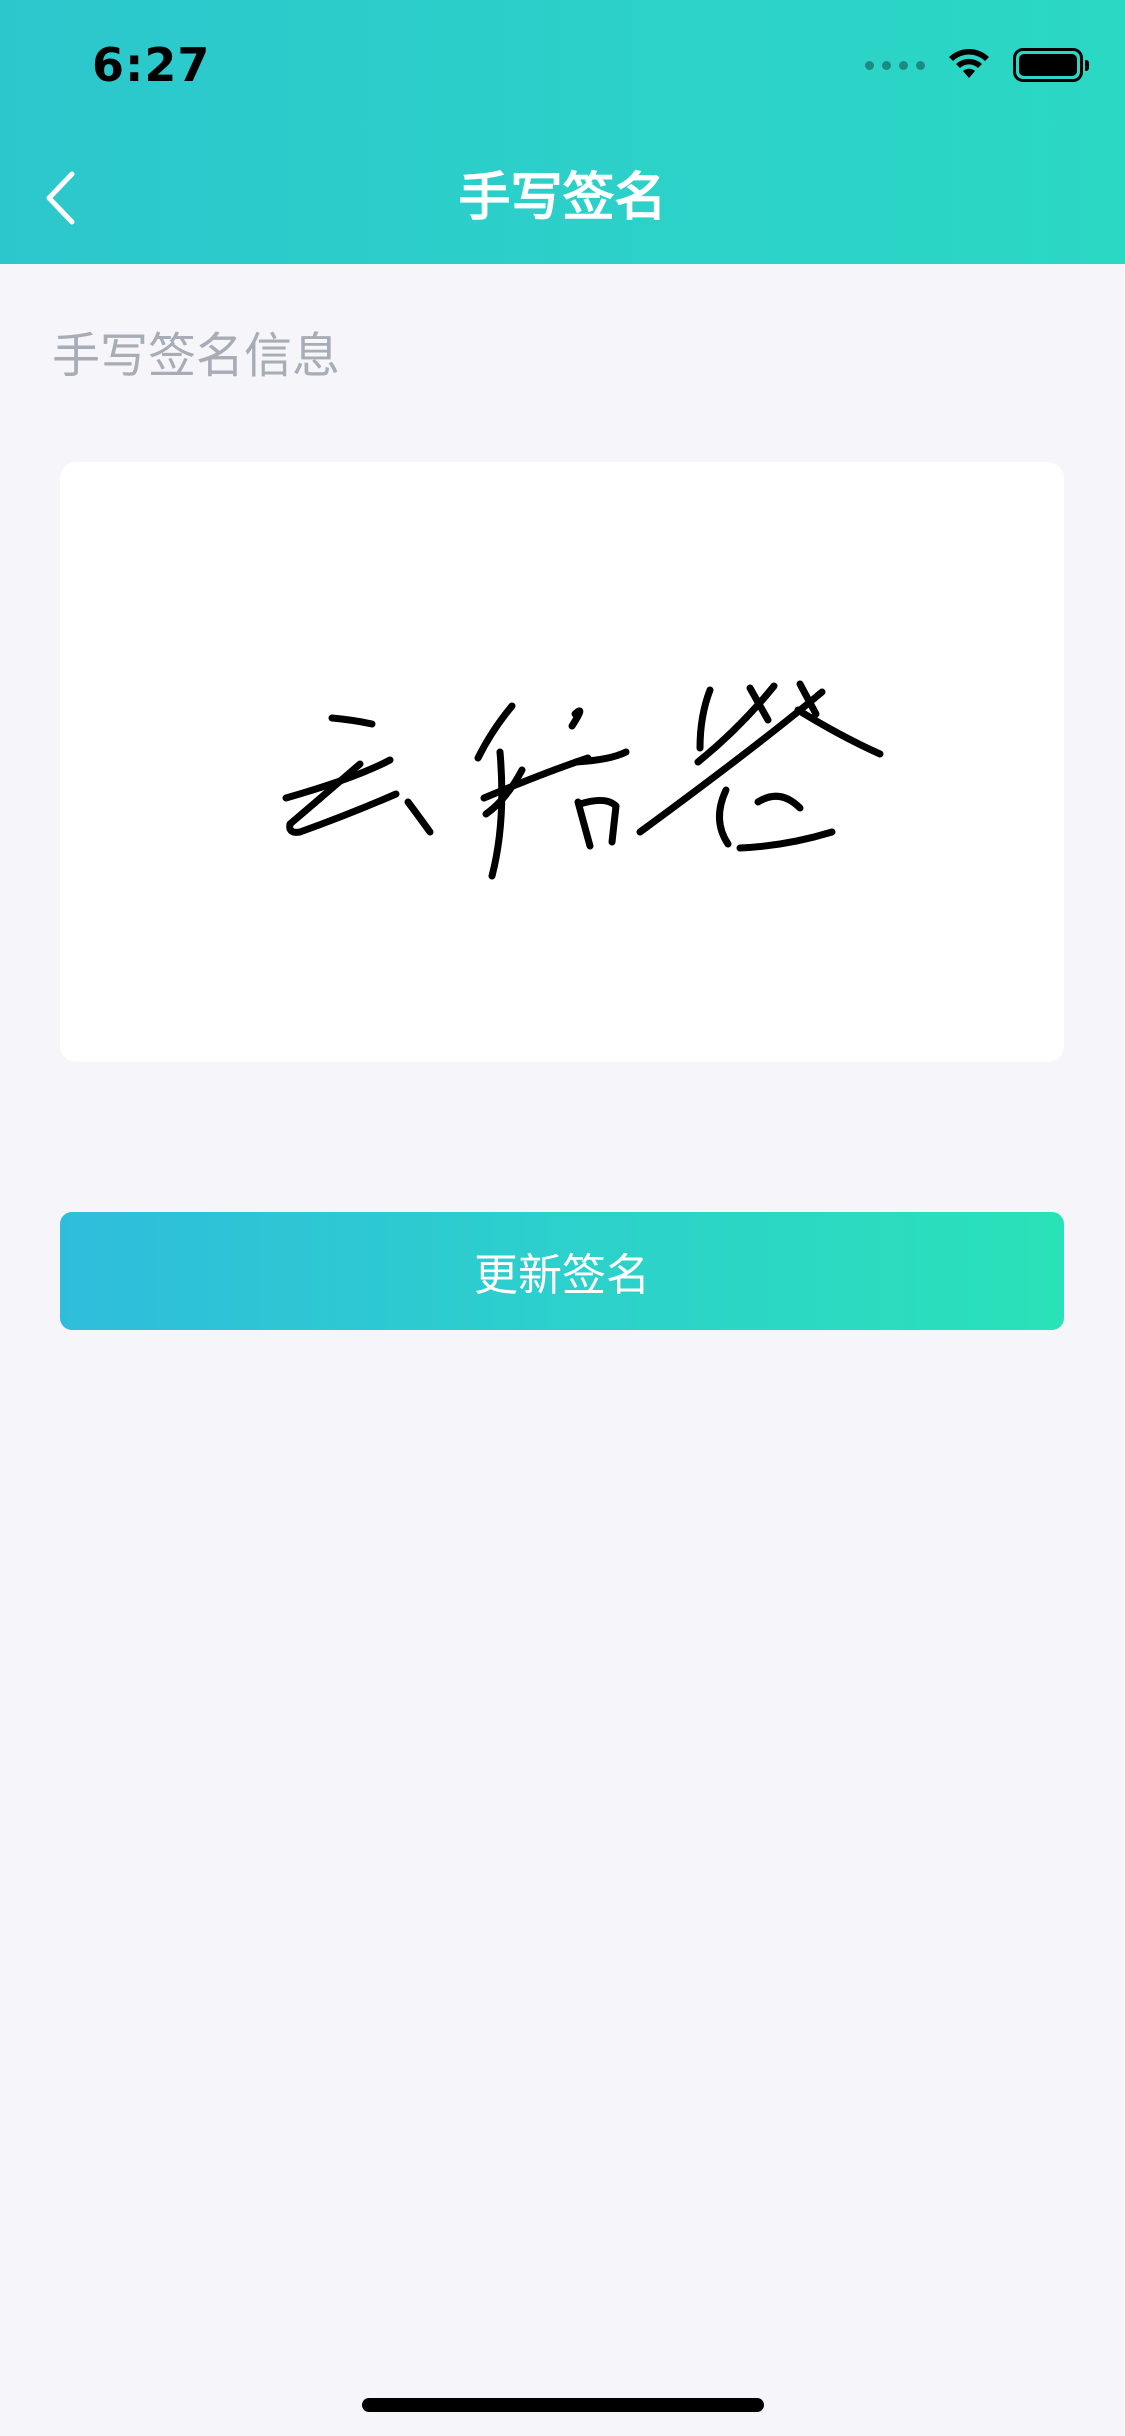  Describe the element at coordinates (562, 132) in the screenshot. I see `nav-header: 6:27 手写签名` at that location.